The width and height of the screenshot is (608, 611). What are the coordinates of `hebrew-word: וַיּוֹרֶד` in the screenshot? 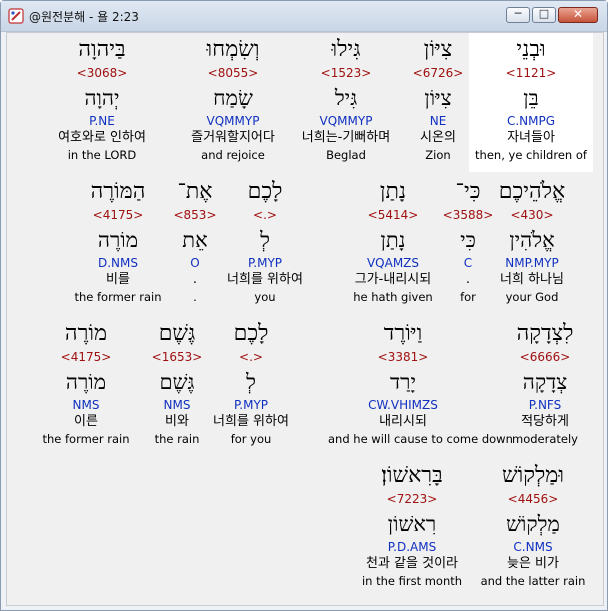 It's located at (403, 333).